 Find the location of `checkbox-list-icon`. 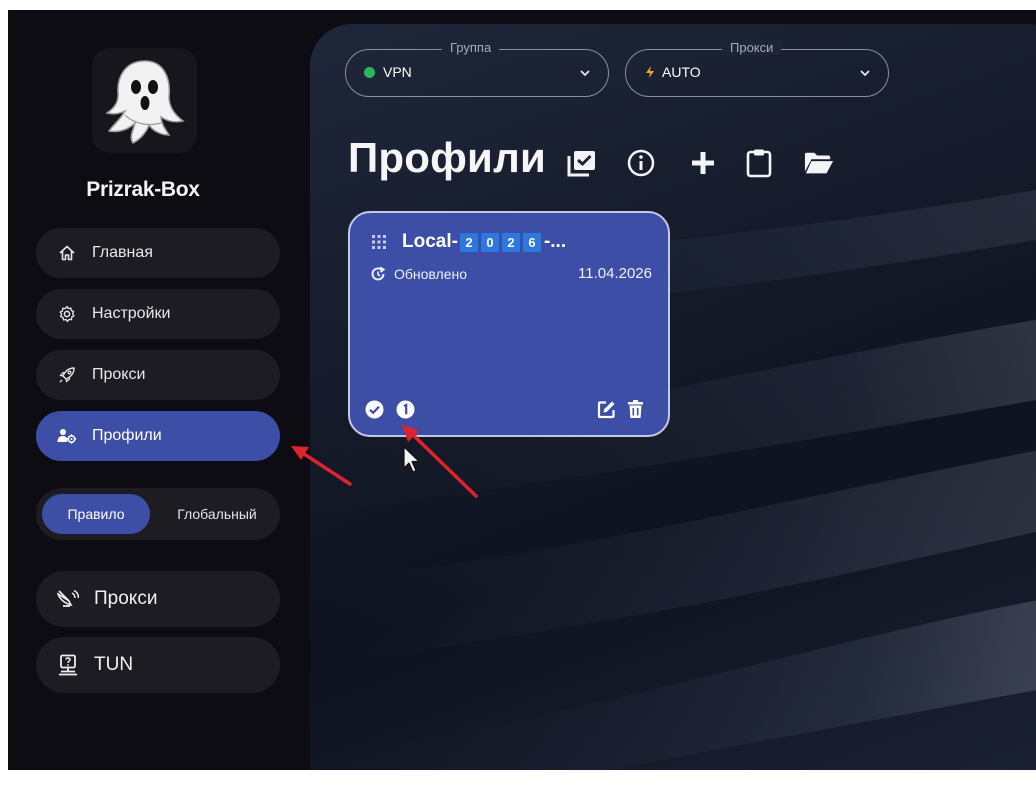

checkbox-list-icon is located at coordinates (581, 164).